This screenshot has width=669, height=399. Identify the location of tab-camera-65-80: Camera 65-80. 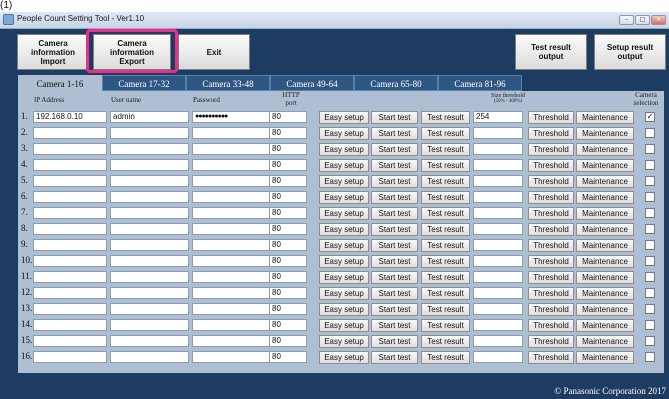
(396, 83).